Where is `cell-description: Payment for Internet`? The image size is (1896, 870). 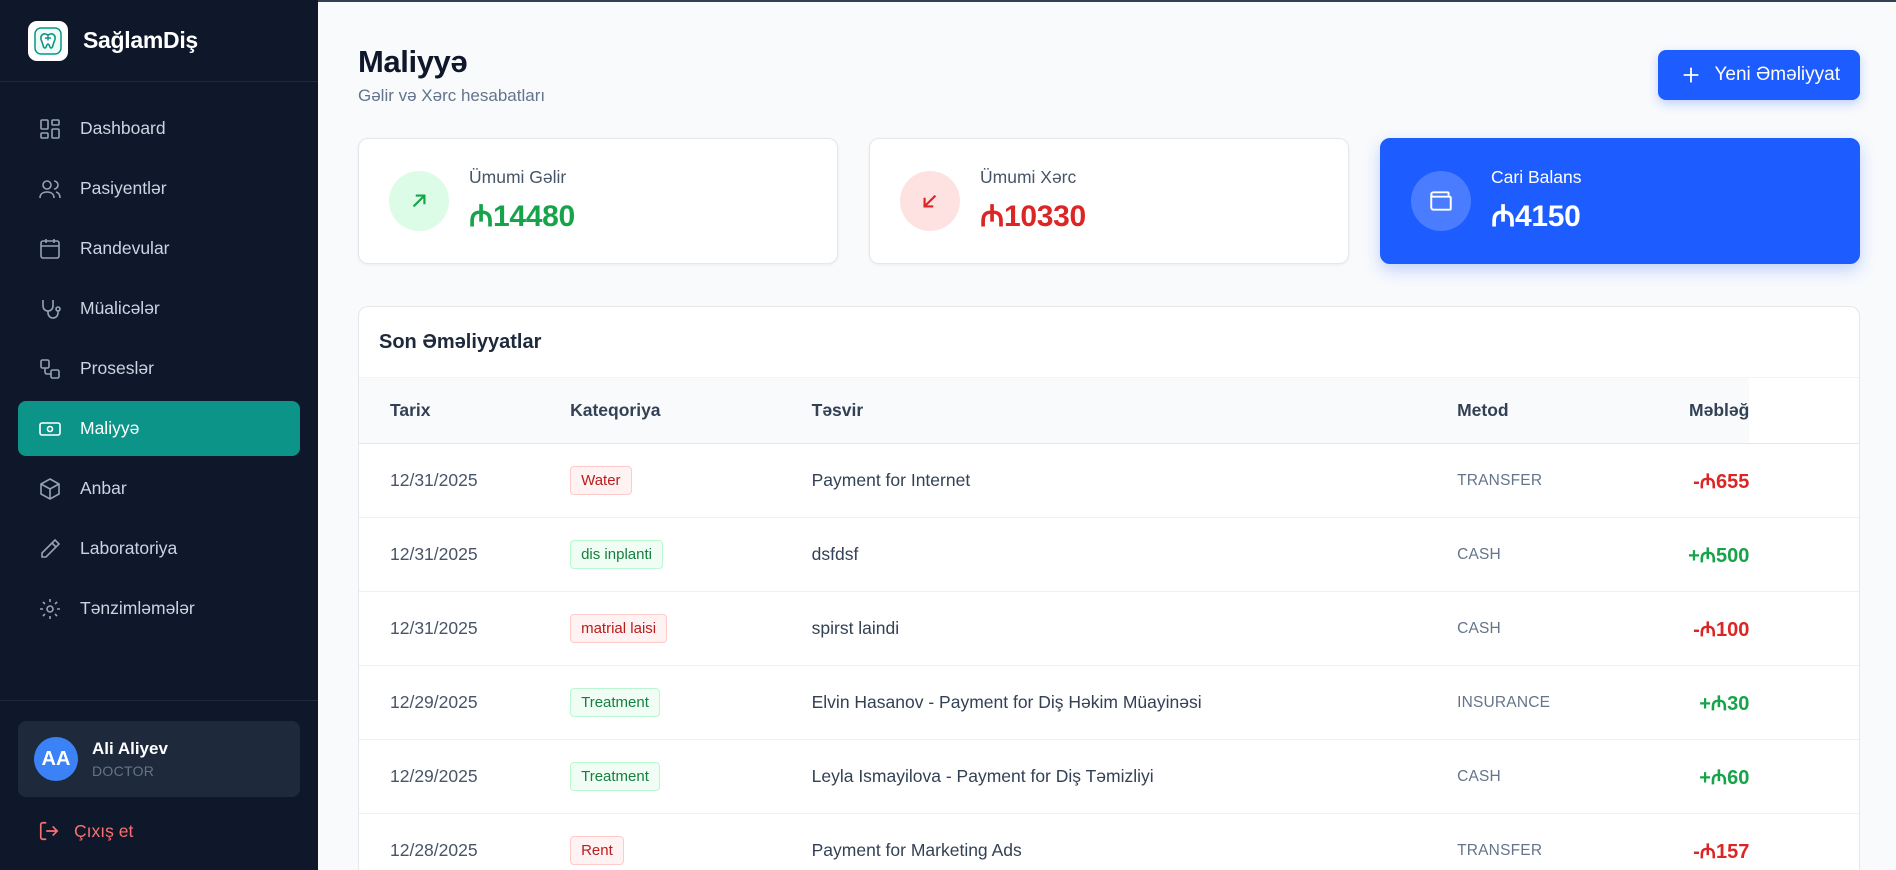 cell-description: Payment for Internet is located at coordinates (891, 480).